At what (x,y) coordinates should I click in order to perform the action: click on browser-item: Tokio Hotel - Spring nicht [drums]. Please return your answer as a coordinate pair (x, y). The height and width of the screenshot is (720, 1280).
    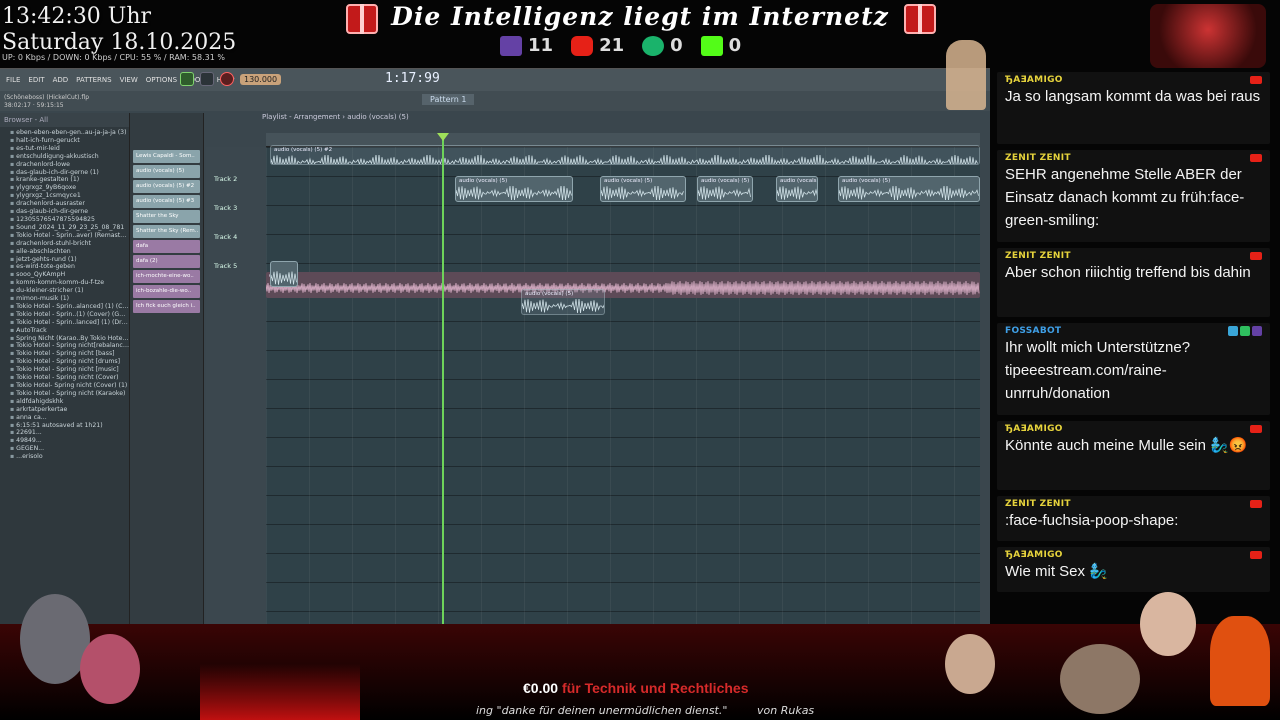
    Looking at the image, I should click on (69, 362).